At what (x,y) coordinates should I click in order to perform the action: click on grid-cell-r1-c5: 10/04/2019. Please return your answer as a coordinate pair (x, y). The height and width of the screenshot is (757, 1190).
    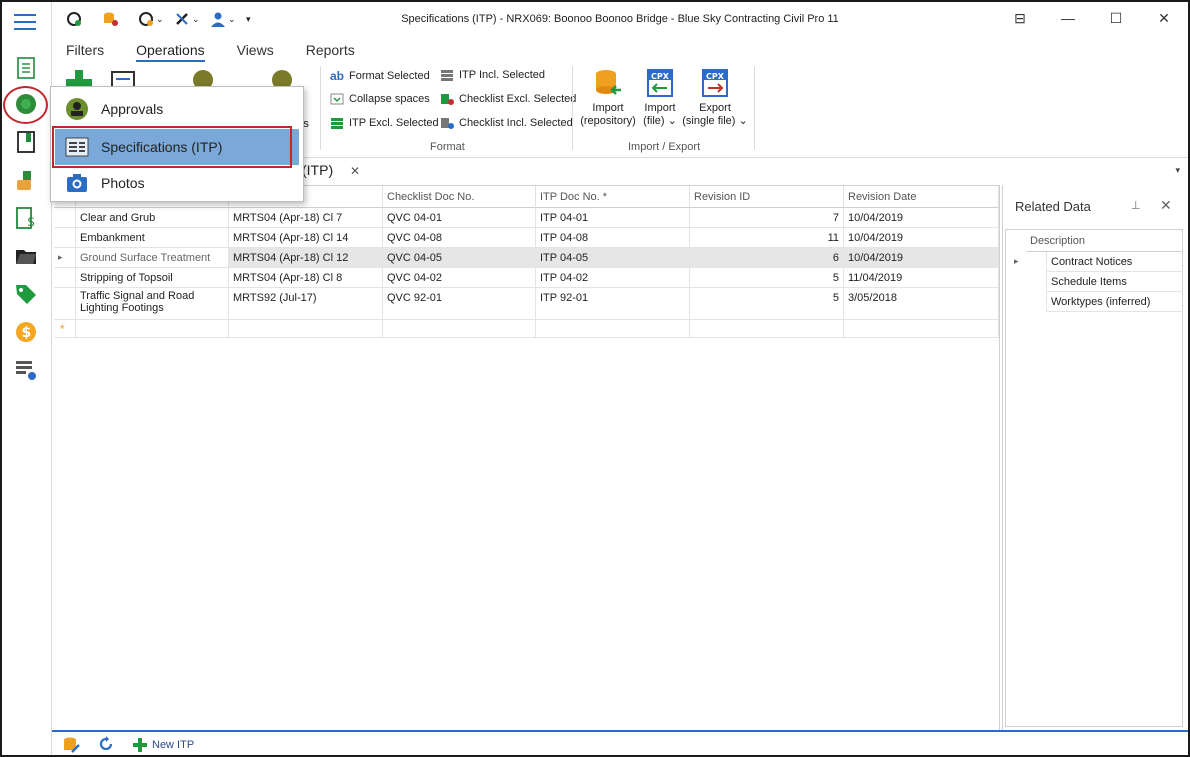
    Looking at the image, I should click on (921, 238).